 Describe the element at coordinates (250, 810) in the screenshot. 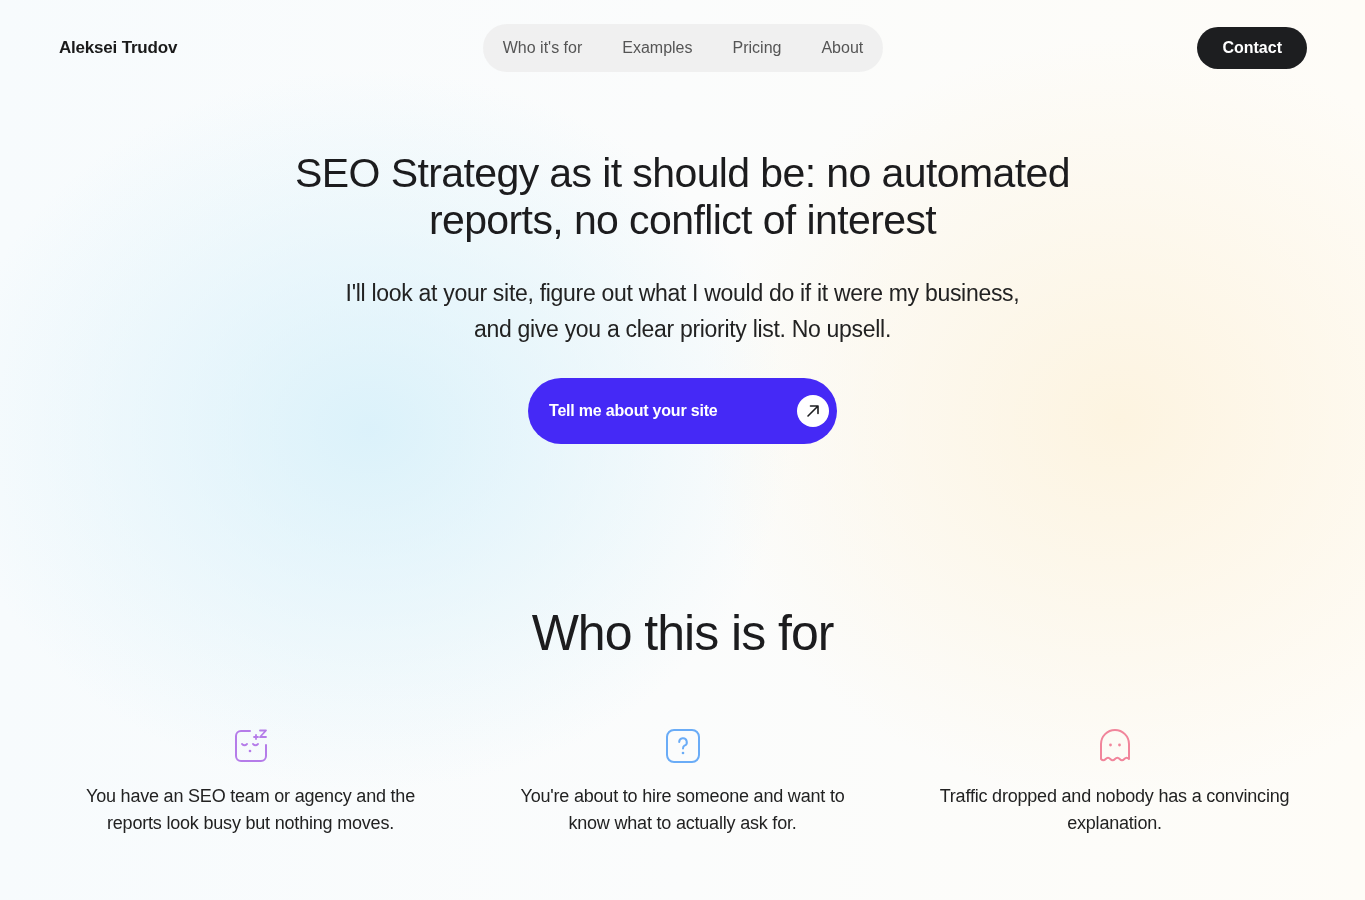

I see `audience-description: You have an SEO team or agency and the reports look busy but nothing moves.` at that location.